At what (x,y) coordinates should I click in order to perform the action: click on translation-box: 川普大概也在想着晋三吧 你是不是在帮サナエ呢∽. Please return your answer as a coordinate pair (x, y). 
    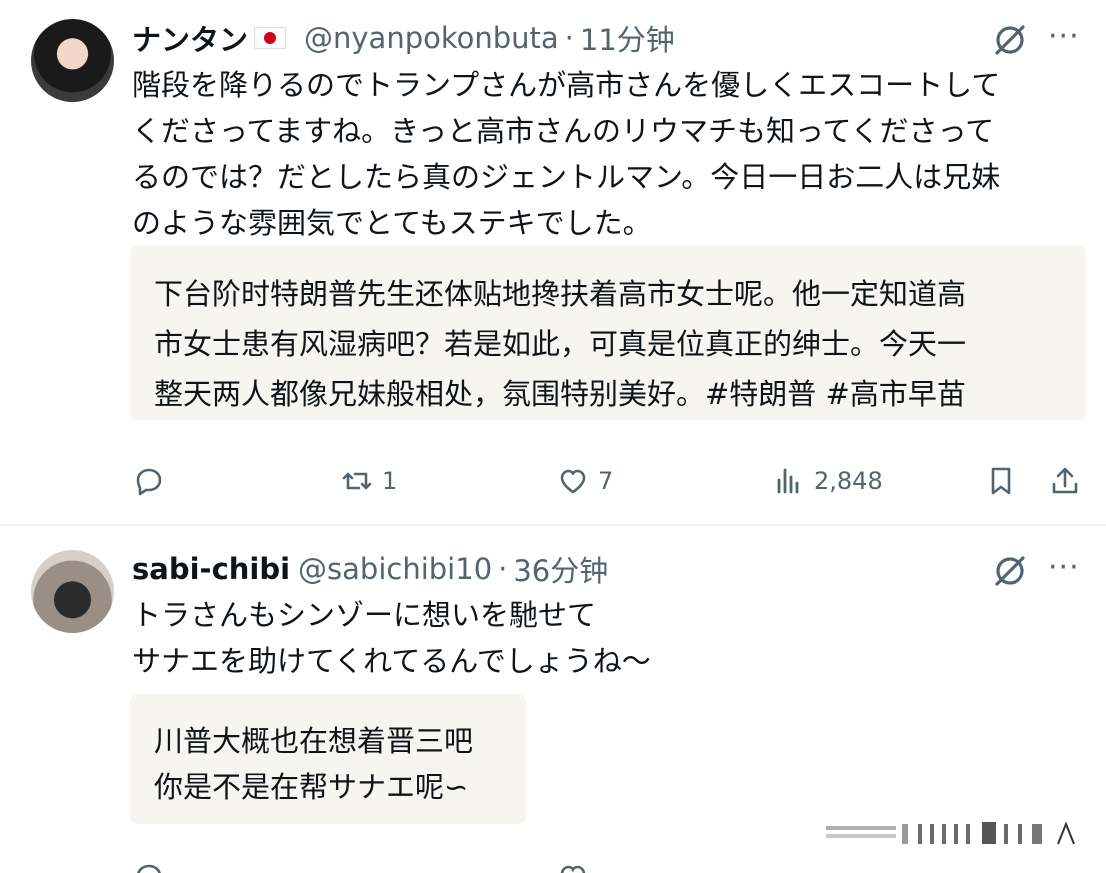
    Looking at the image, I should click on (328, 759).